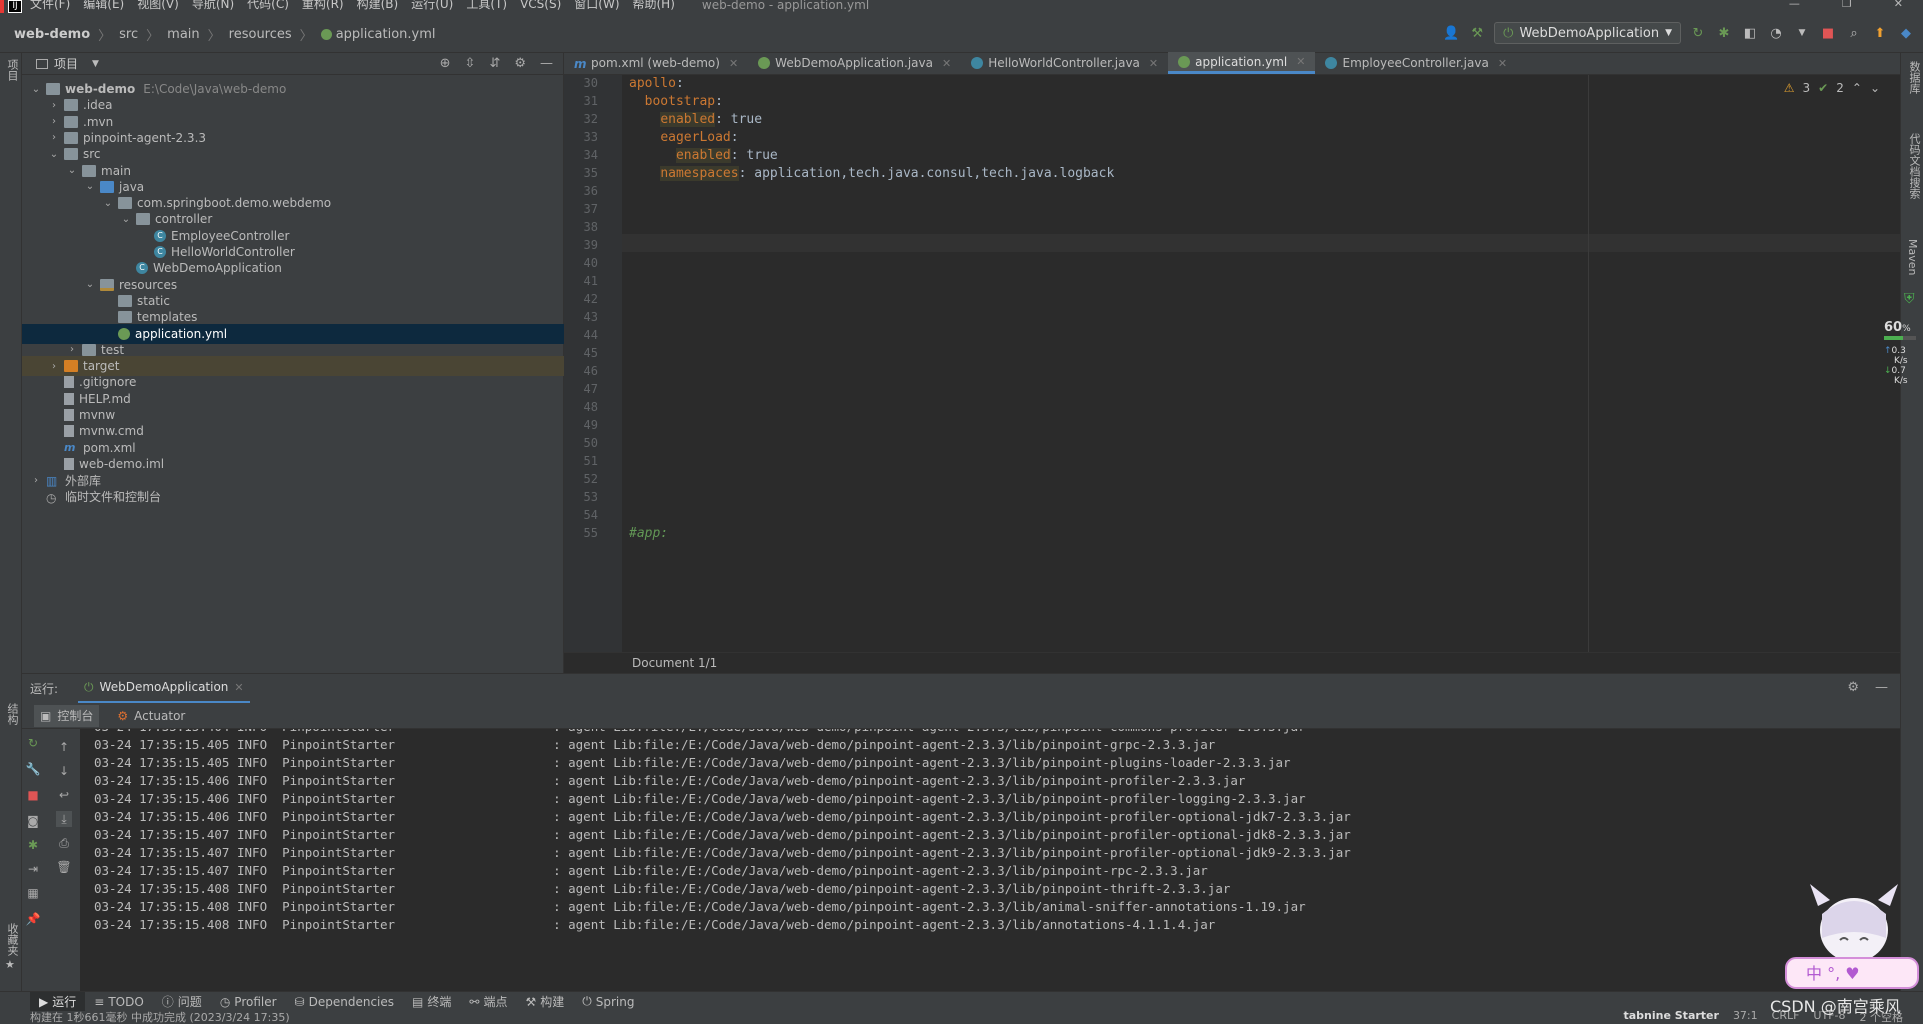 The image size is (1923, 1024). What do you see at coordinates (488, 1002) in the screenshot?
I see `tab-endpoints: ⚯ 端点` at bounding box center [488, 1002].